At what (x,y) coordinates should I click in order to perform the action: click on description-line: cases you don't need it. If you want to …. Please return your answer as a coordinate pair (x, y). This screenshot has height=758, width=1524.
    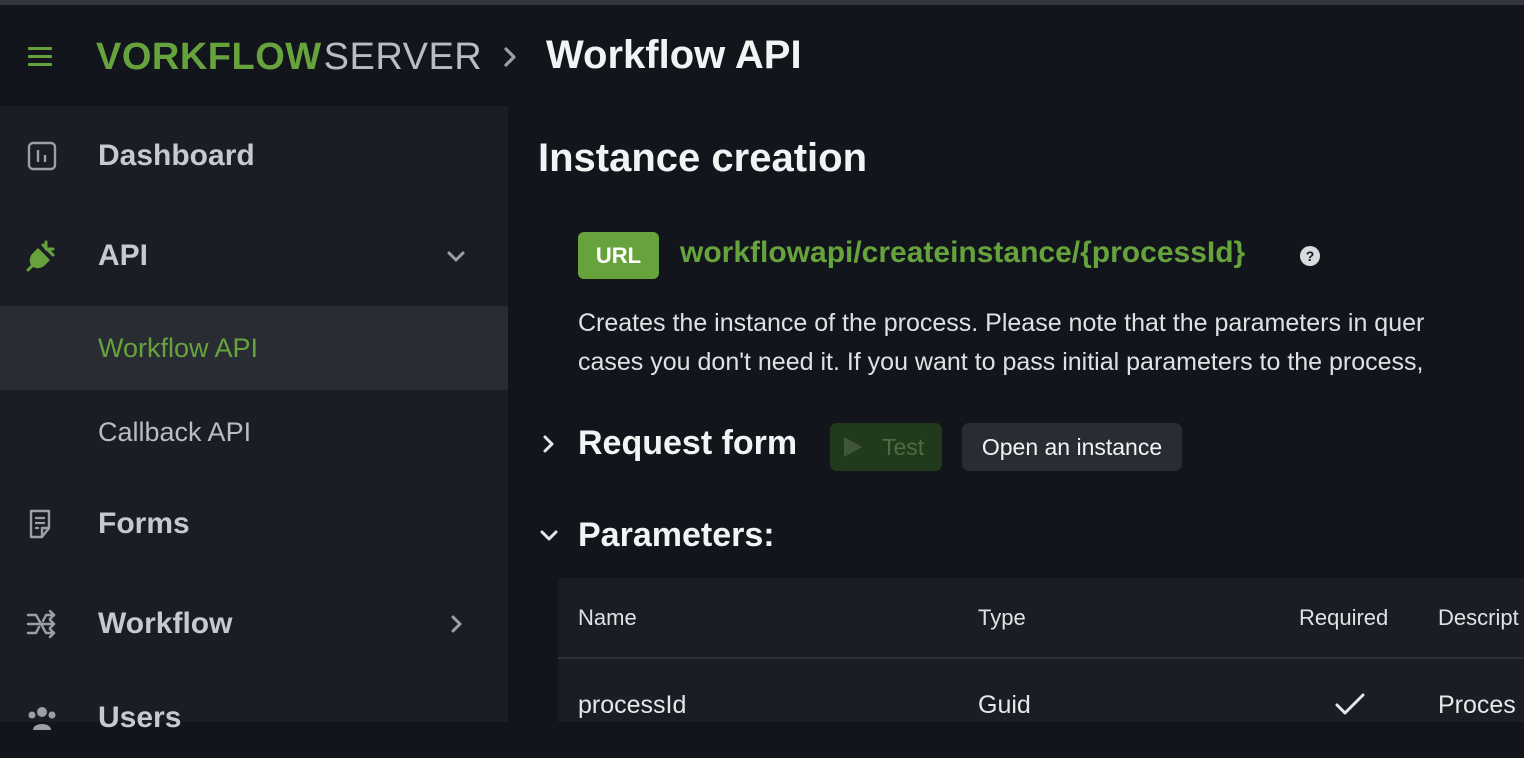
    Looking at the image, I should click on (1001, 362).